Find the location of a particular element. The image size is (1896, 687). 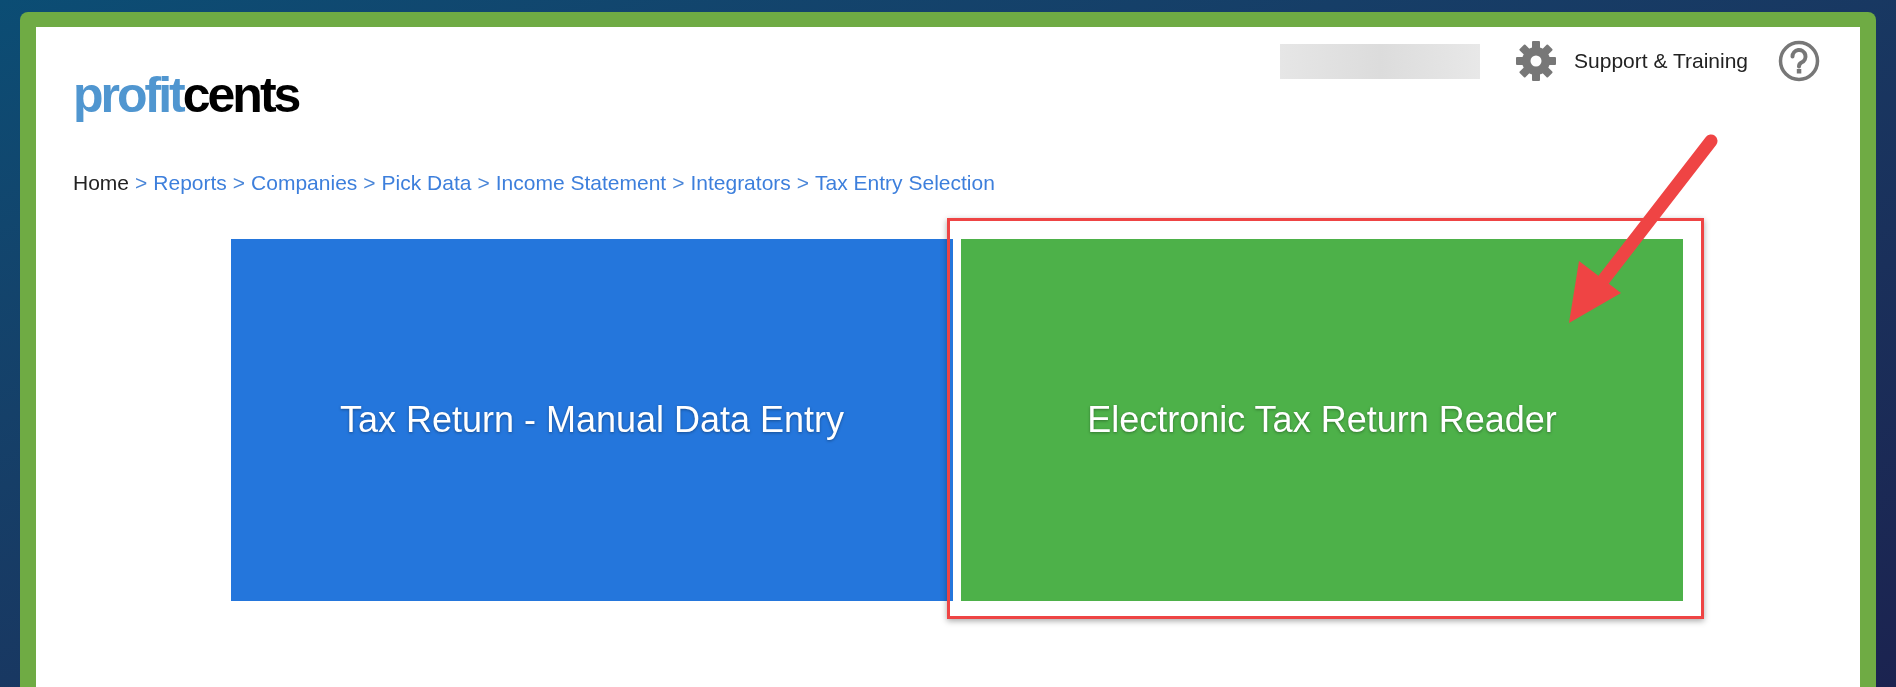

breadcrumb-link: Pick Data is located at coordinates (426, 183).